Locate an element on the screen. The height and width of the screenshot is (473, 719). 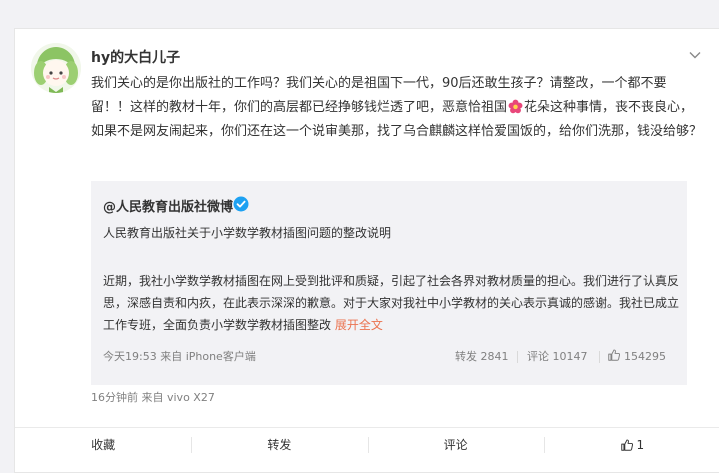
repost-comment-count: 评论 10147 is located at coordinates (557, 356).